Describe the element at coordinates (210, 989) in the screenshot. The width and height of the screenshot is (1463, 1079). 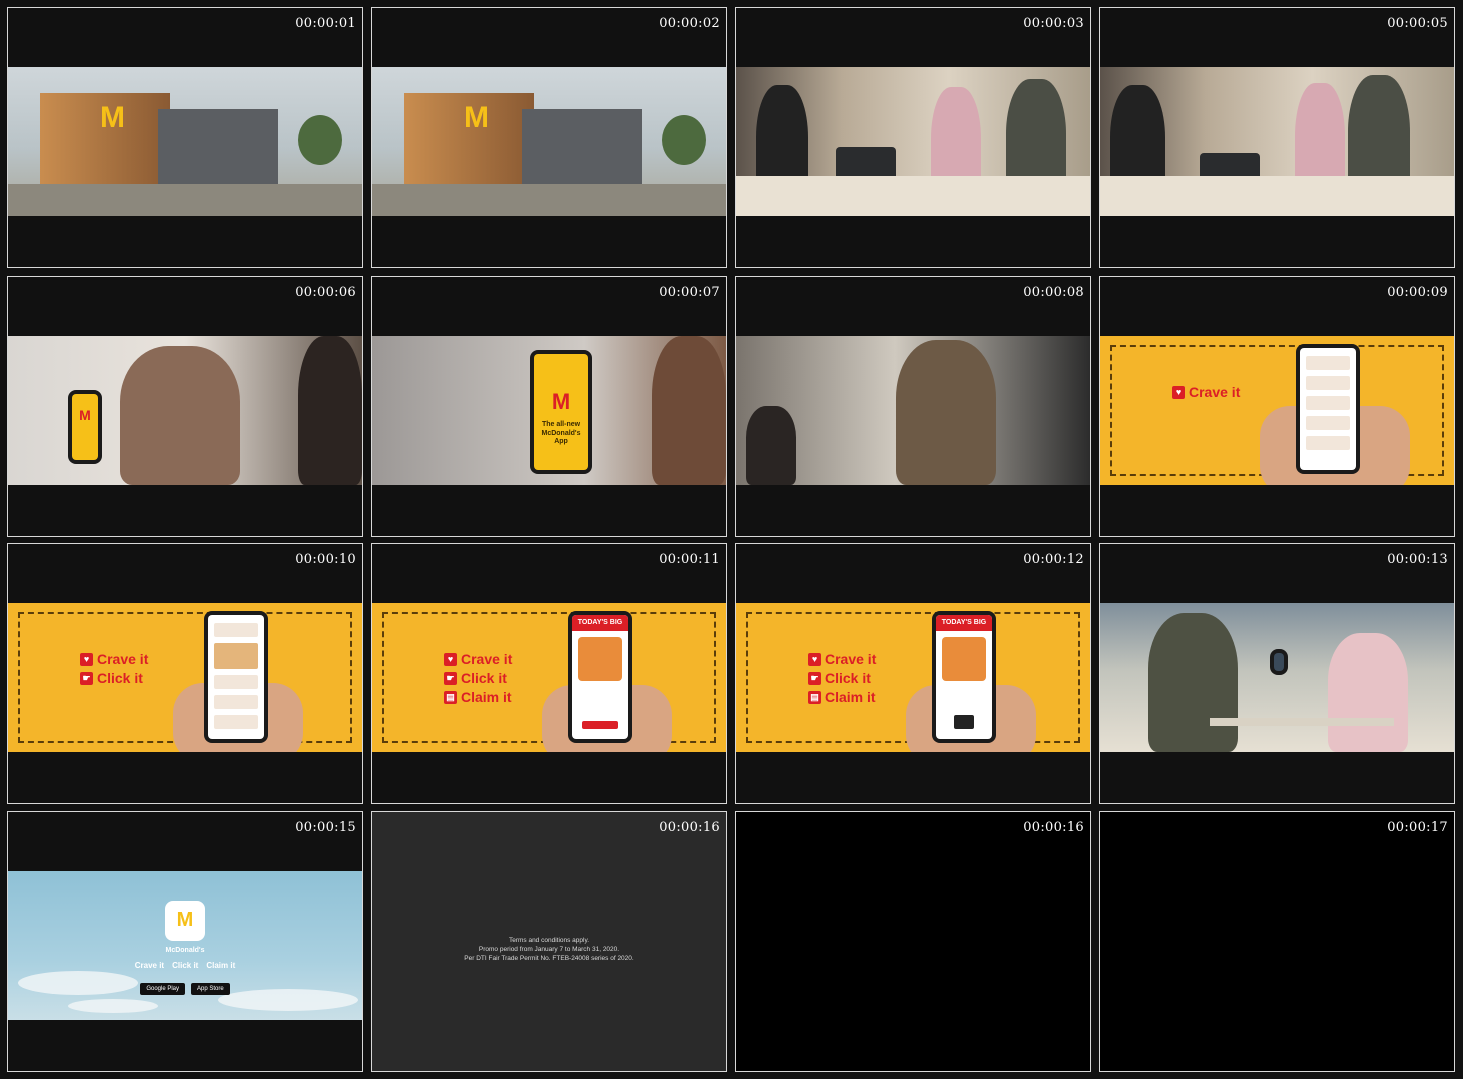
I see `app-store-badge: App Store` at that location.